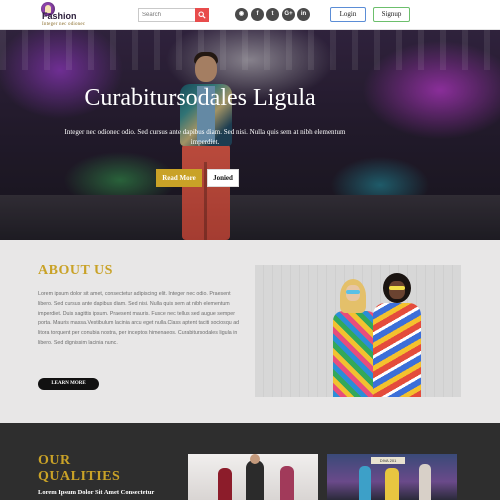 The image size is (500, 500). Describe the element at coordinates (200, 98) in the screenshot. I see `hero-title: Curabitursodales Ligula` at that location.